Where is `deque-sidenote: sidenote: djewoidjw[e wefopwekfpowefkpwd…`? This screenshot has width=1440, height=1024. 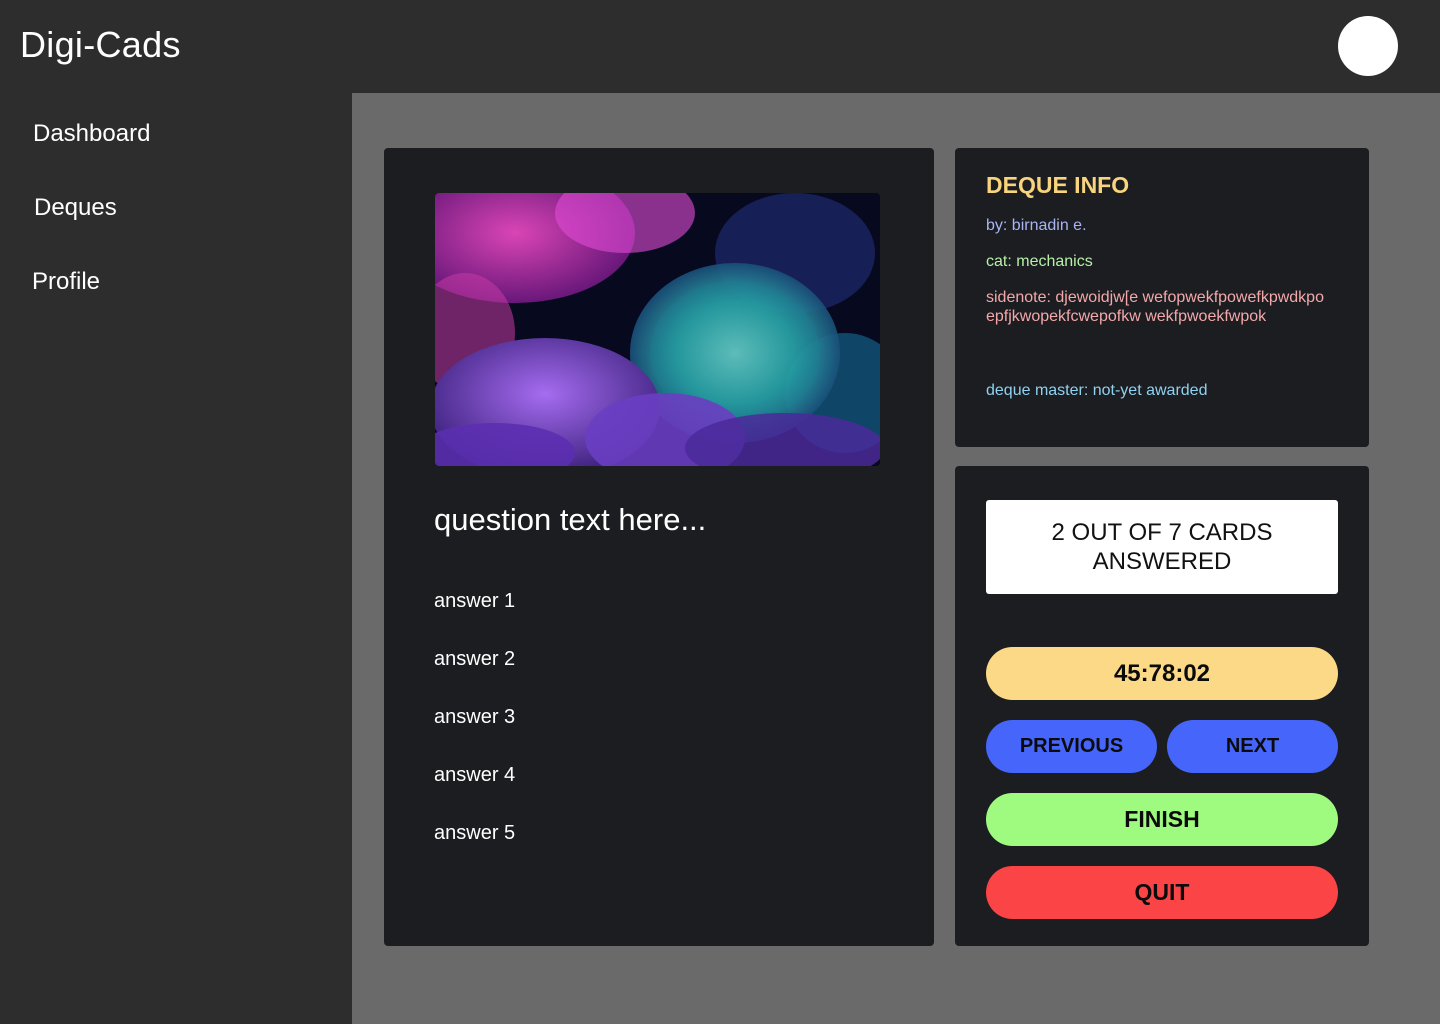
deque-sidenote: sidenote: djewoidjw[e wefopwekfpowefkpwd… is located at coordinates (1155, 307).